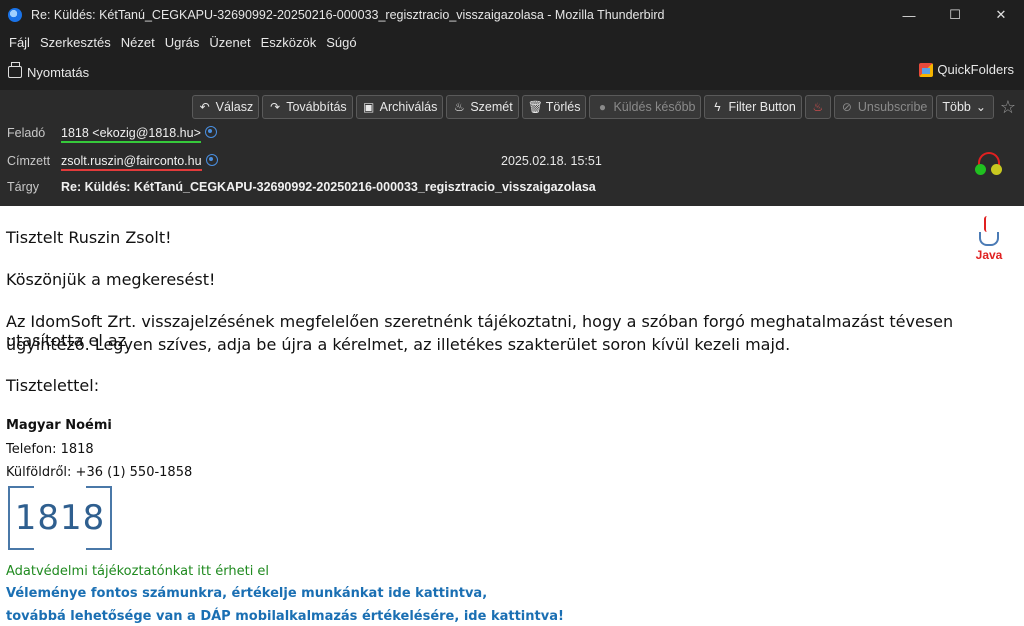  I want to click on unsubscribe-button: ⊘ Unsubscribe, so click(883, 107).